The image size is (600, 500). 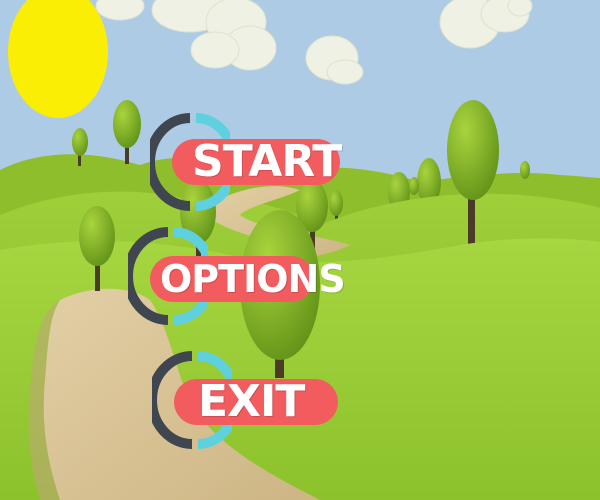 I want to click on start-button-pill: START, so click(x=257, y=161).